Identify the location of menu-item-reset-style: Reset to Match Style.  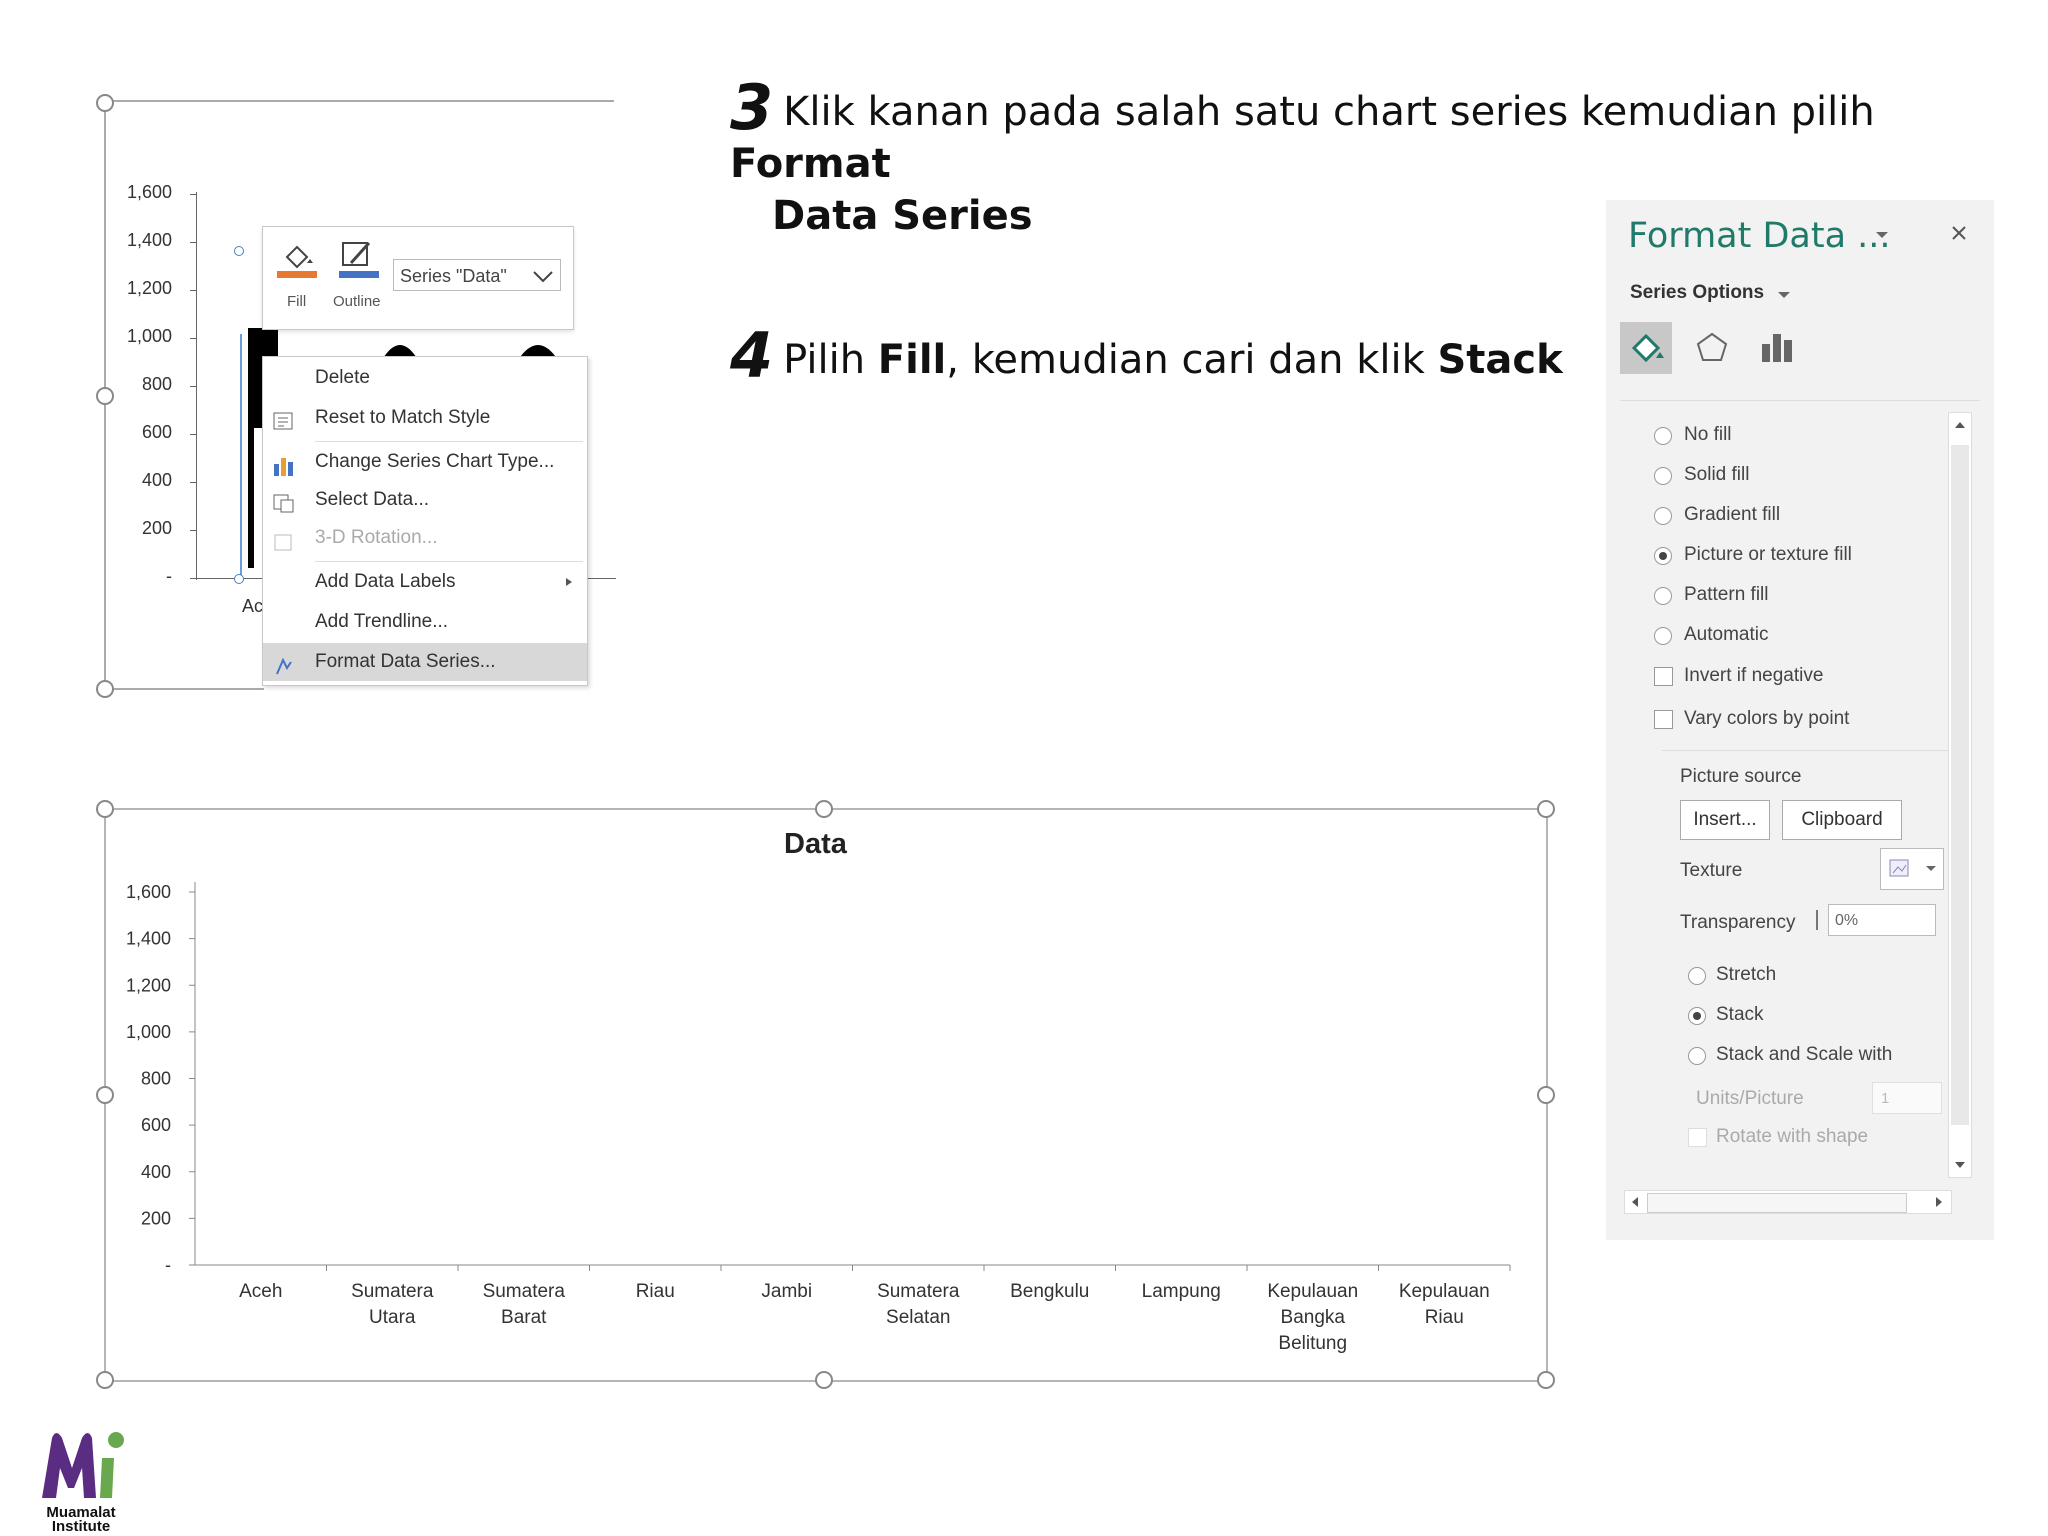
(425, 418).